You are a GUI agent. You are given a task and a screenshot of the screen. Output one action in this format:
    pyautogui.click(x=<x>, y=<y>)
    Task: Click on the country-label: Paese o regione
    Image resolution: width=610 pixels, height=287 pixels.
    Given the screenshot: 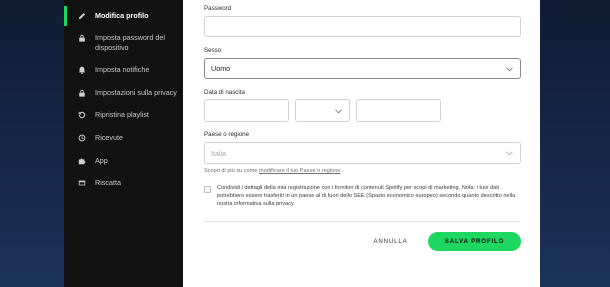 What is the action you would take?
    pyautogui.click(x=227, y=134)
    